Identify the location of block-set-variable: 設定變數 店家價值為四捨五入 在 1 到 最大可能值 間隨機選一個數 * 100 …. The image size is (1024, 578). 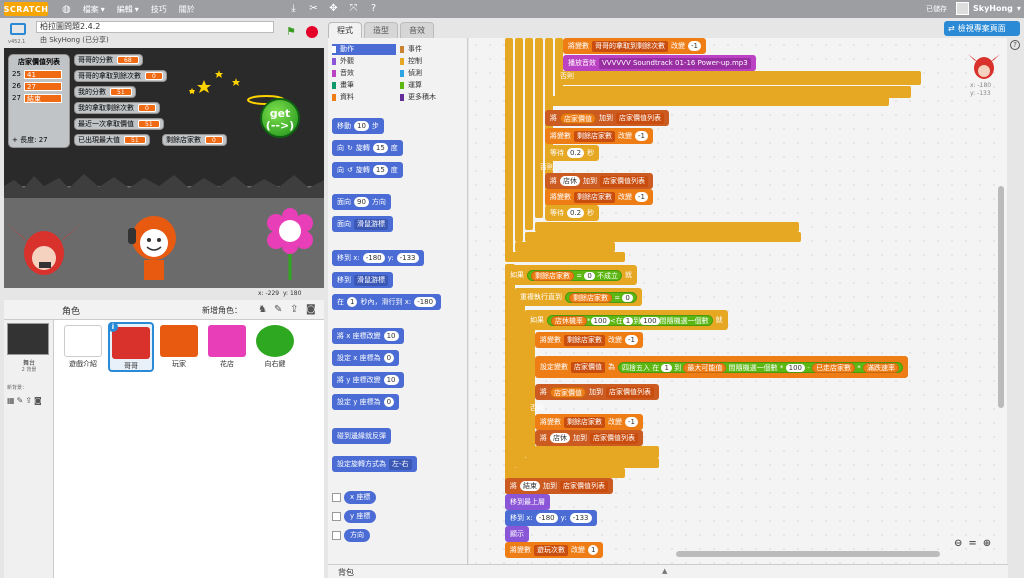
(721, 367).